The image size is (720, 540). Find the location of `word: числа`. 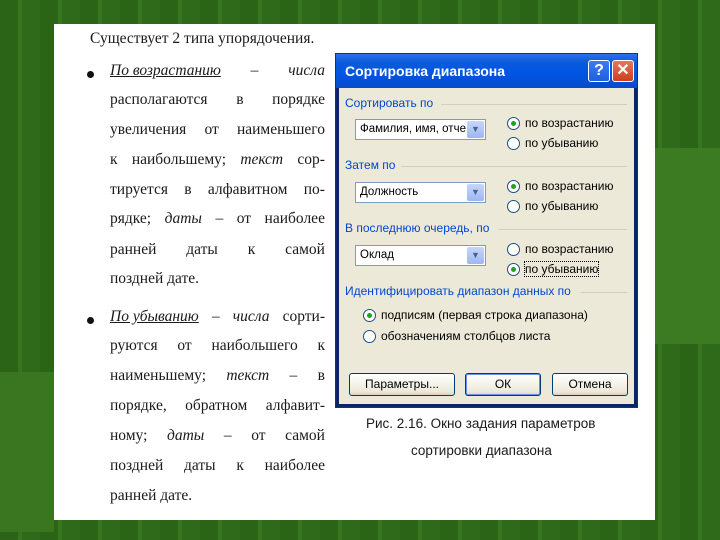

word: числа is located at coordinates (306, 70).